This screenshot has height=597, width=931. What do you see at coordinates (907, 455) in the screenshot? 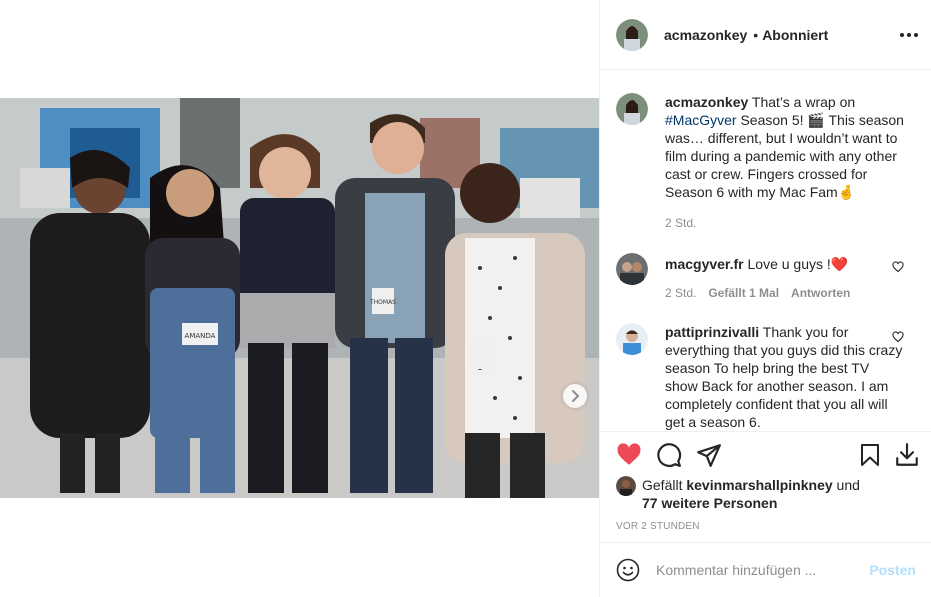
I see `download-icon` at bounding box center [907, 455].